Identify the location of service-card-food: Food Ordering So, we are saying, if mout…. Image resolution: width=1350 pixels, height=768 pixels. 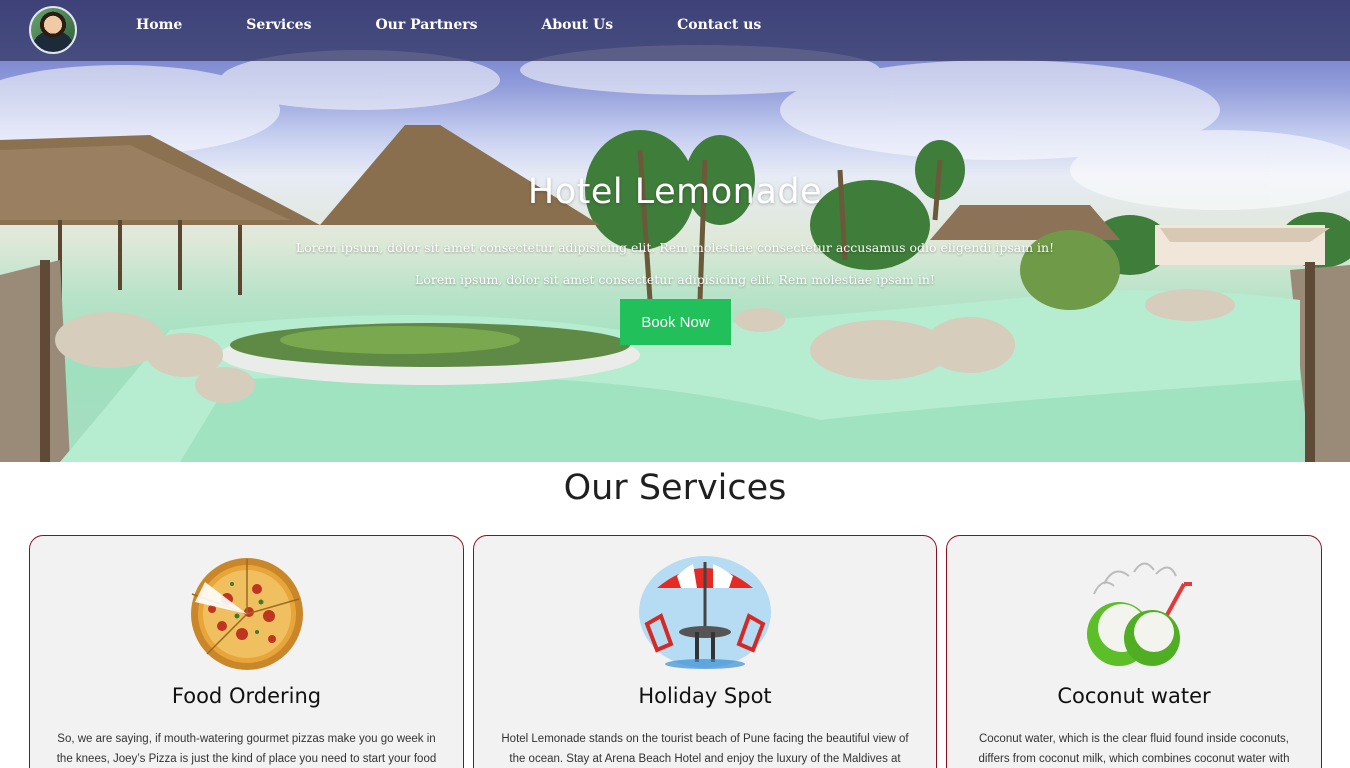
(246, 651).